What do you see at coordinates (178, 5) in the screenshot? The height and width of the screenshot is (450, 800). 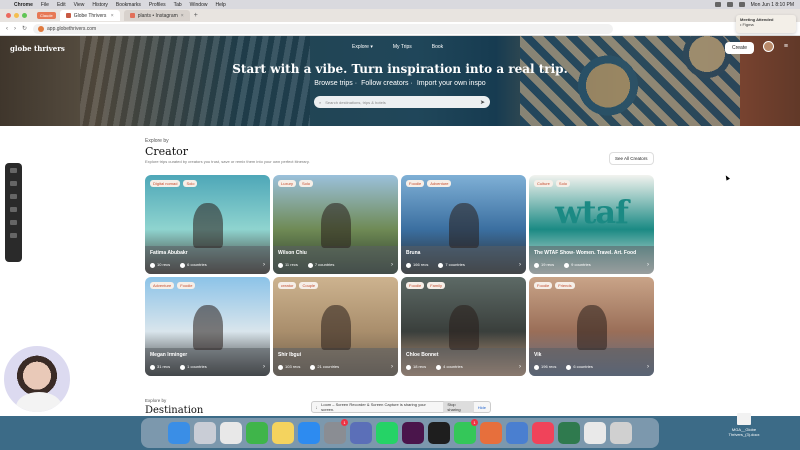 I see `menu-tab: Tab` at bounding box center [178, 5].